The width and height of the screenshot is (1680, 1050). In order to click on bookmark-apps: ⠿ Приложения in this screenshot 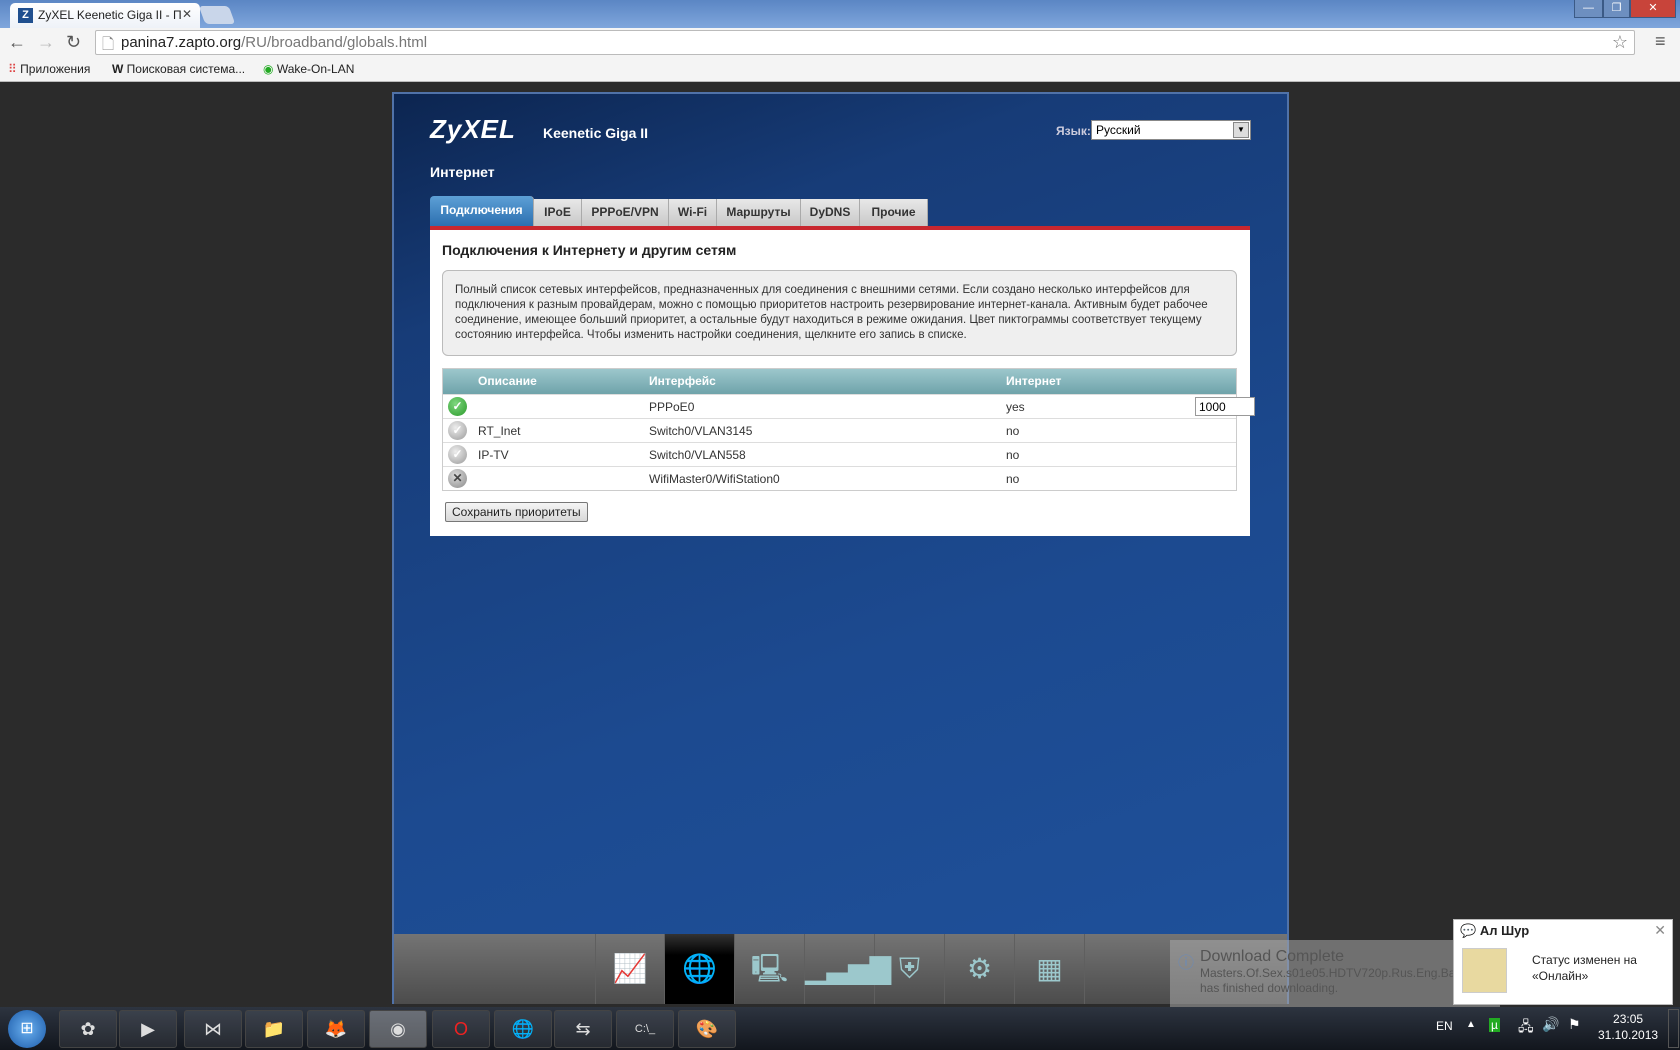, I will do `click(49, 69)`.